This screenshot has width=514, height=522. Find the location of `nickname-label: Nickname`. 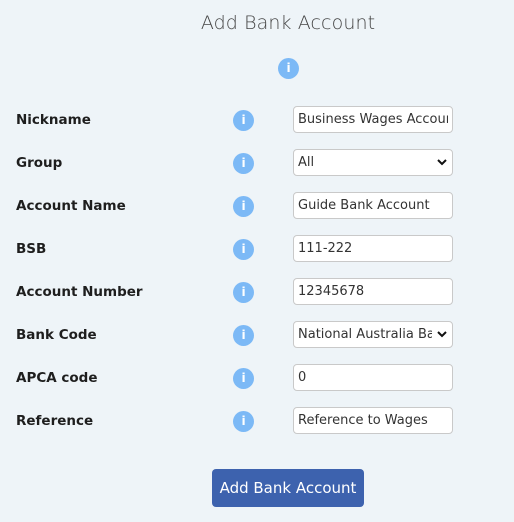

nickname-label: Nickname is located at coordinates (53, 120).